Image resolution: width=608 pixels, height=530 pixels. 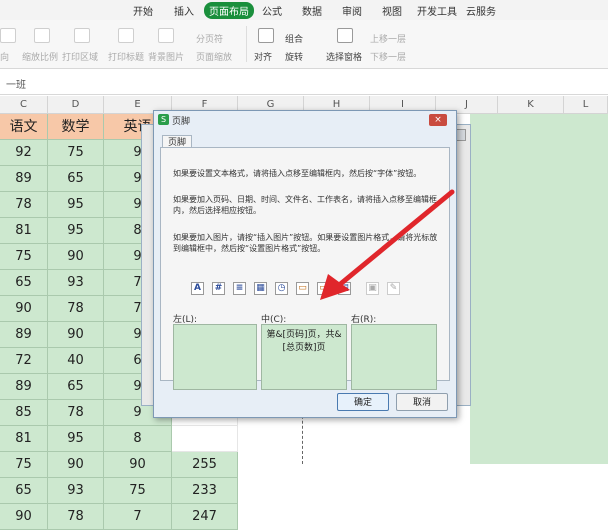 I want to click on annotation-arrow, so click(x=387, y=244).